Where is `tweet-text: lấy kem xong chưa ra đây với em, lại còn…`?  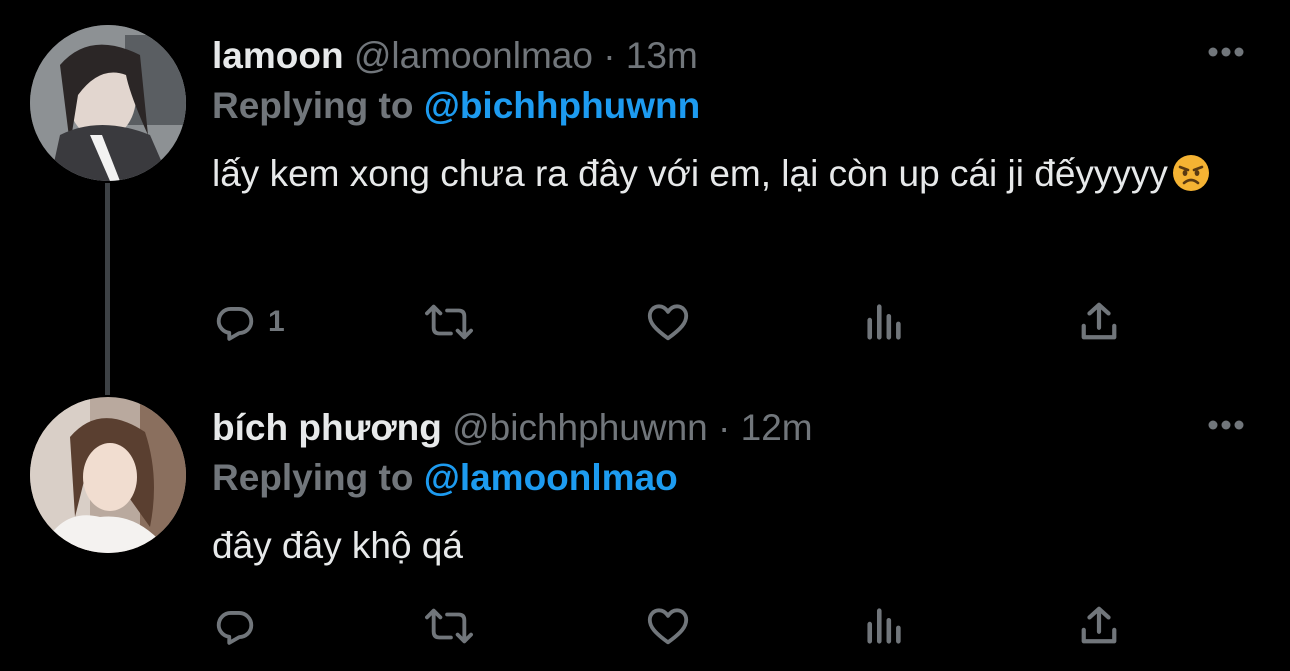
tweet-text: lấy kem xong chưa ra đây với em, lại còn… is located at coordinates (712, 177).